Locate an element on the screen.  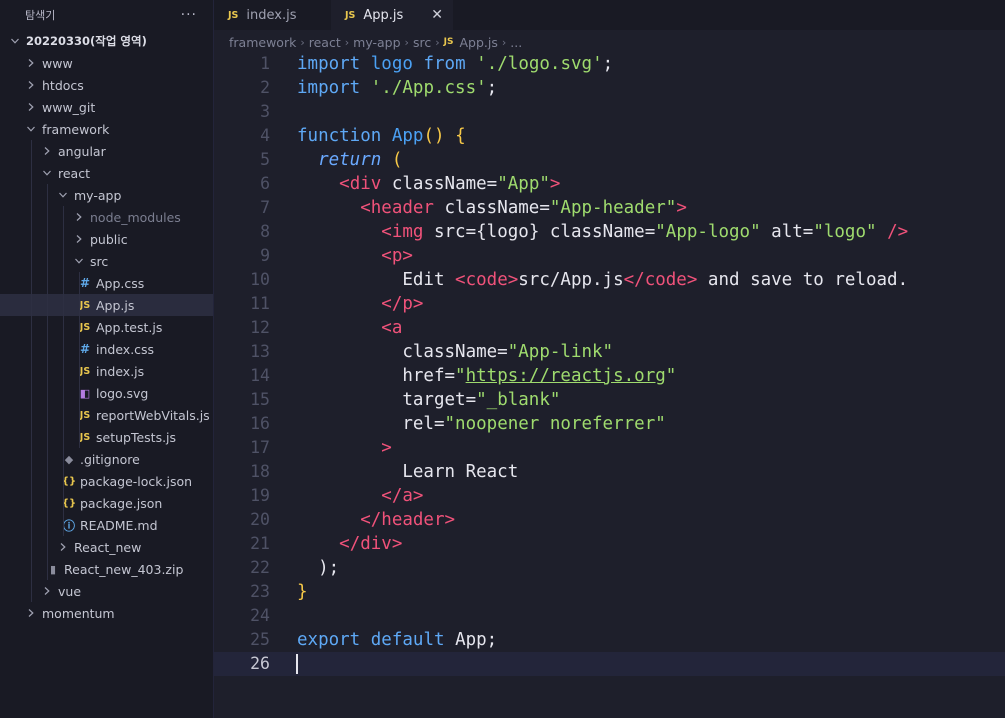
code-line: 16 rel="noopener noreferrer" is located at coordinates (609, 424).